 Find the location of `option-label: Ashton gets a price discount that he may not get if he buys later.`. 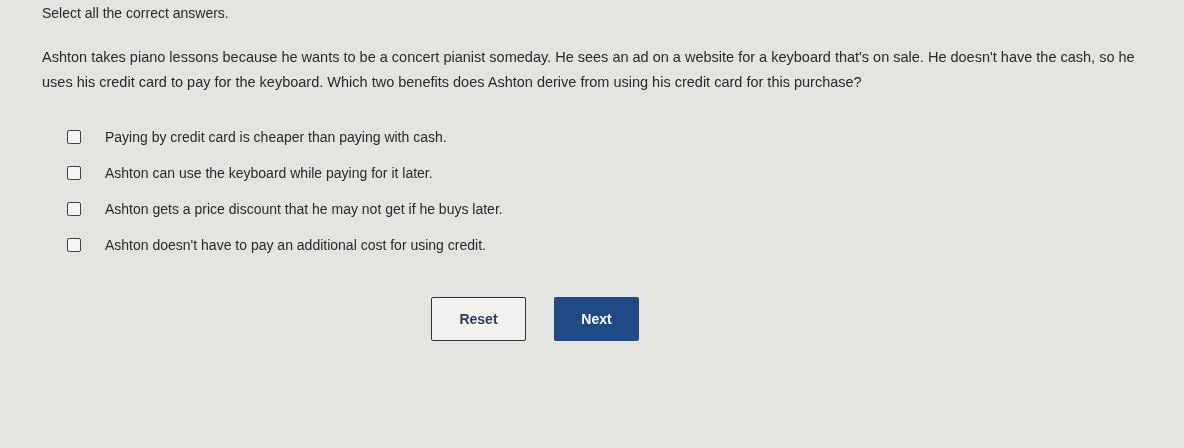

option-label: Ashton gets a price discount that he may not get if he buys later. is located at coordinates (304, 209).